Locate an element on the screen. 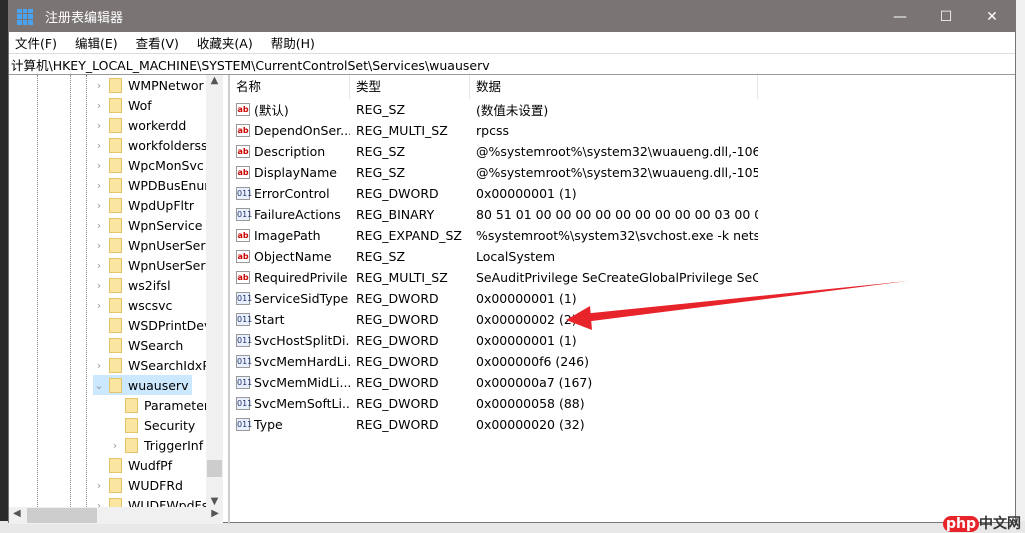 This screenshot has height=533, width=1025. tree-node: Parameter is located at coordinates (161, 405).